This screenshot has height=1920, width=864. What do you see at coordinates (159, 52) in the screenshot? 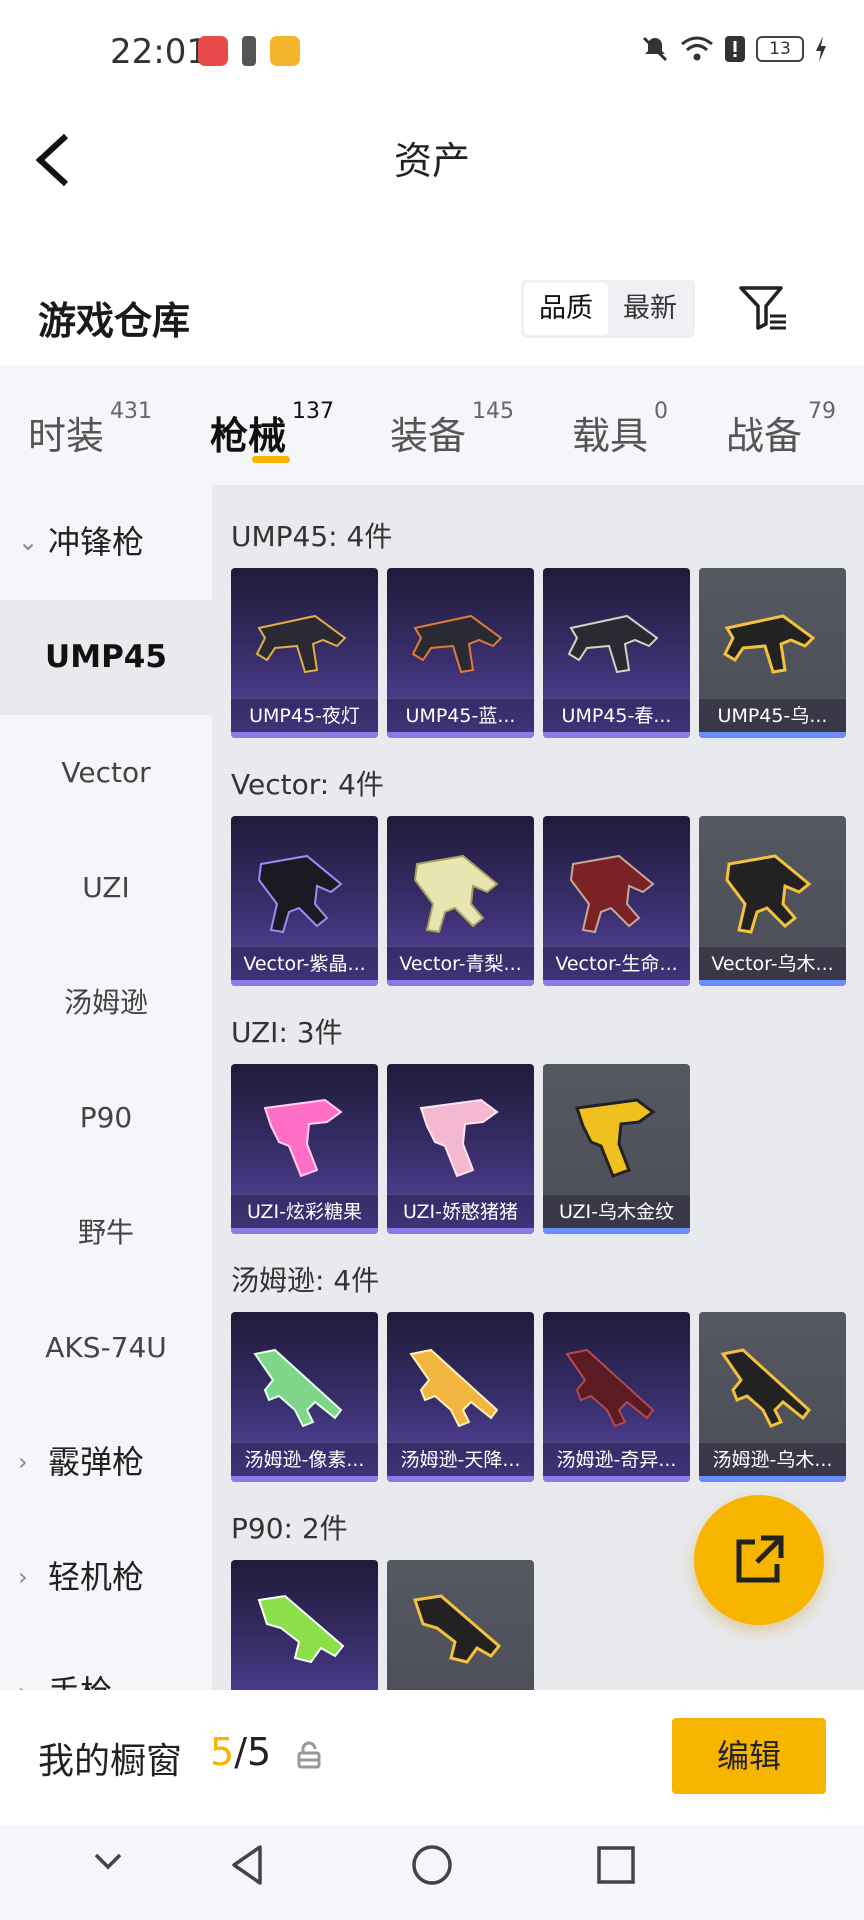
I see `status-time: 22:01` at bounding box center [159, 52].